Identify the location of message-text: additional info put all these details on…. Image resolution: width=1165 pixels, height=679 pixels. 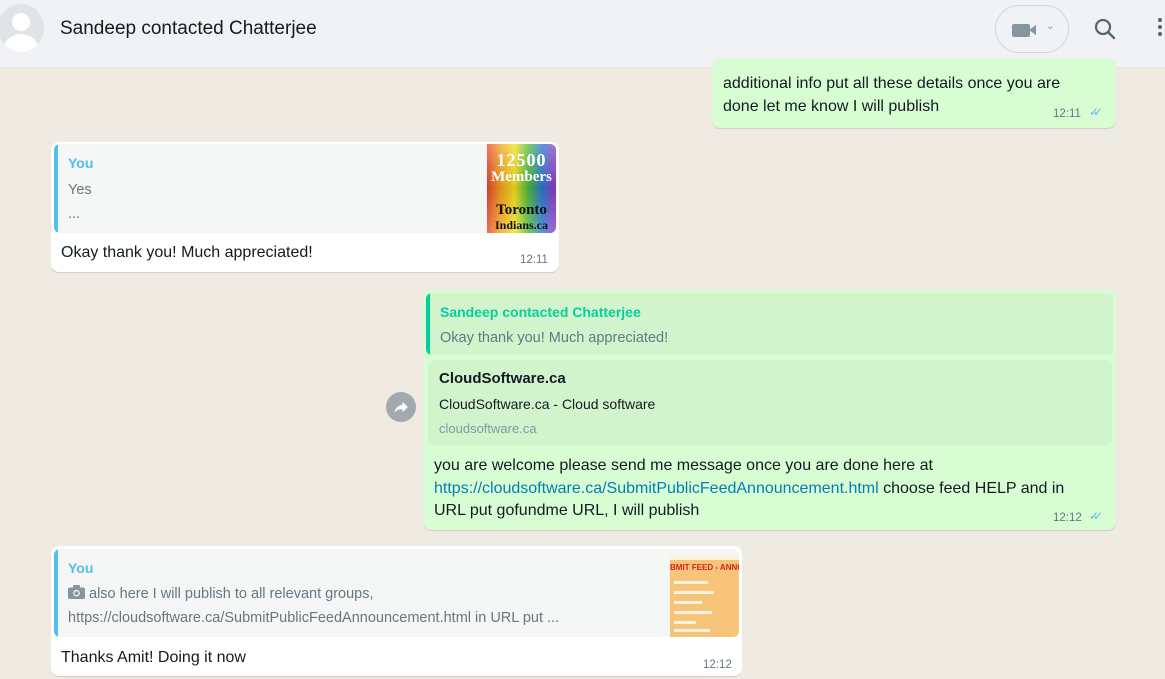
(892, 83).